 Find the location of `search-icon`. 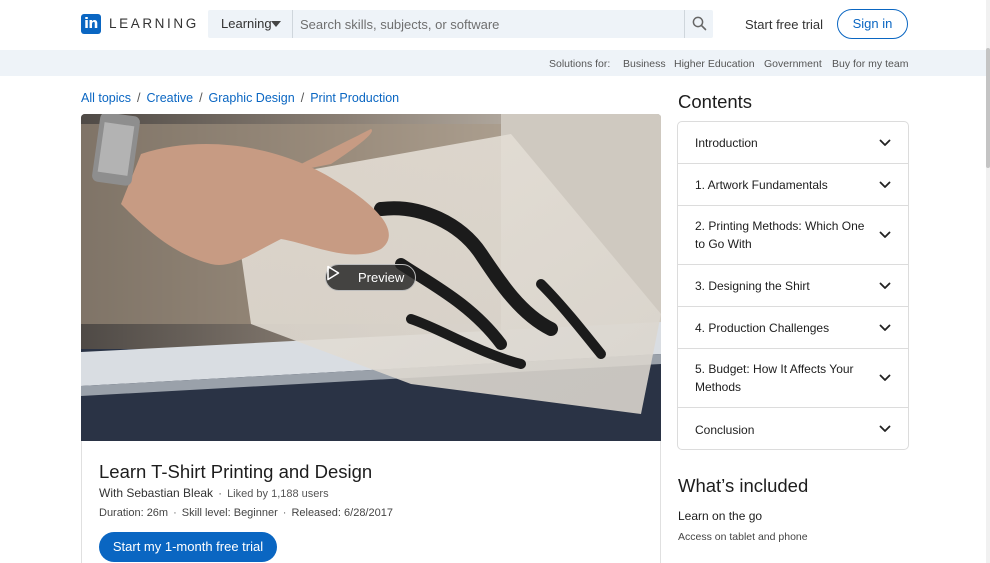

search-icon is located at coordinates (699, 23).